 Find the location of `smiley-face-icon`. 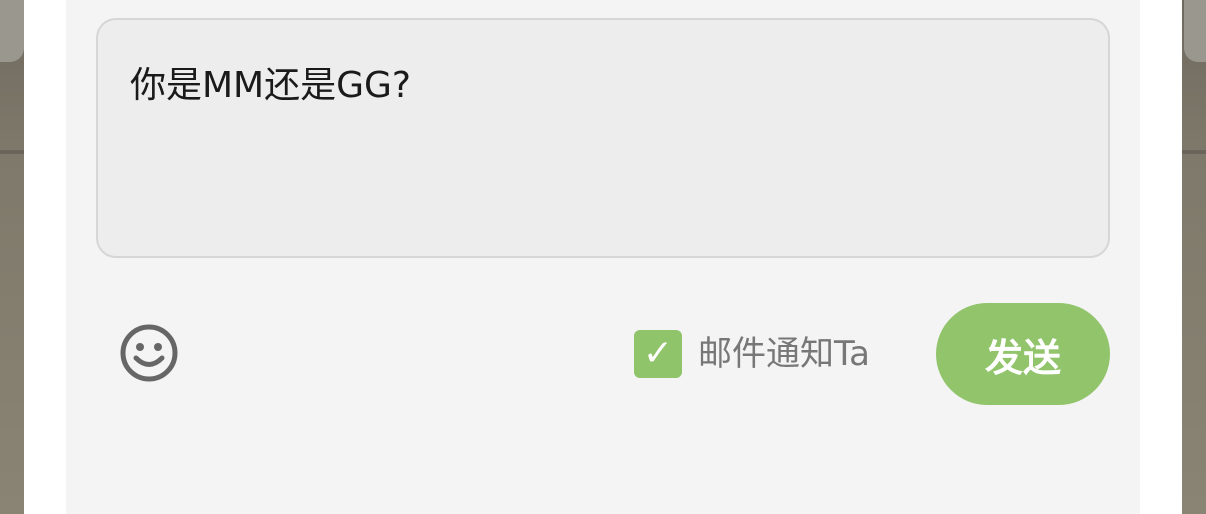

smiley-face-icon is located at coordinates (149, 353).